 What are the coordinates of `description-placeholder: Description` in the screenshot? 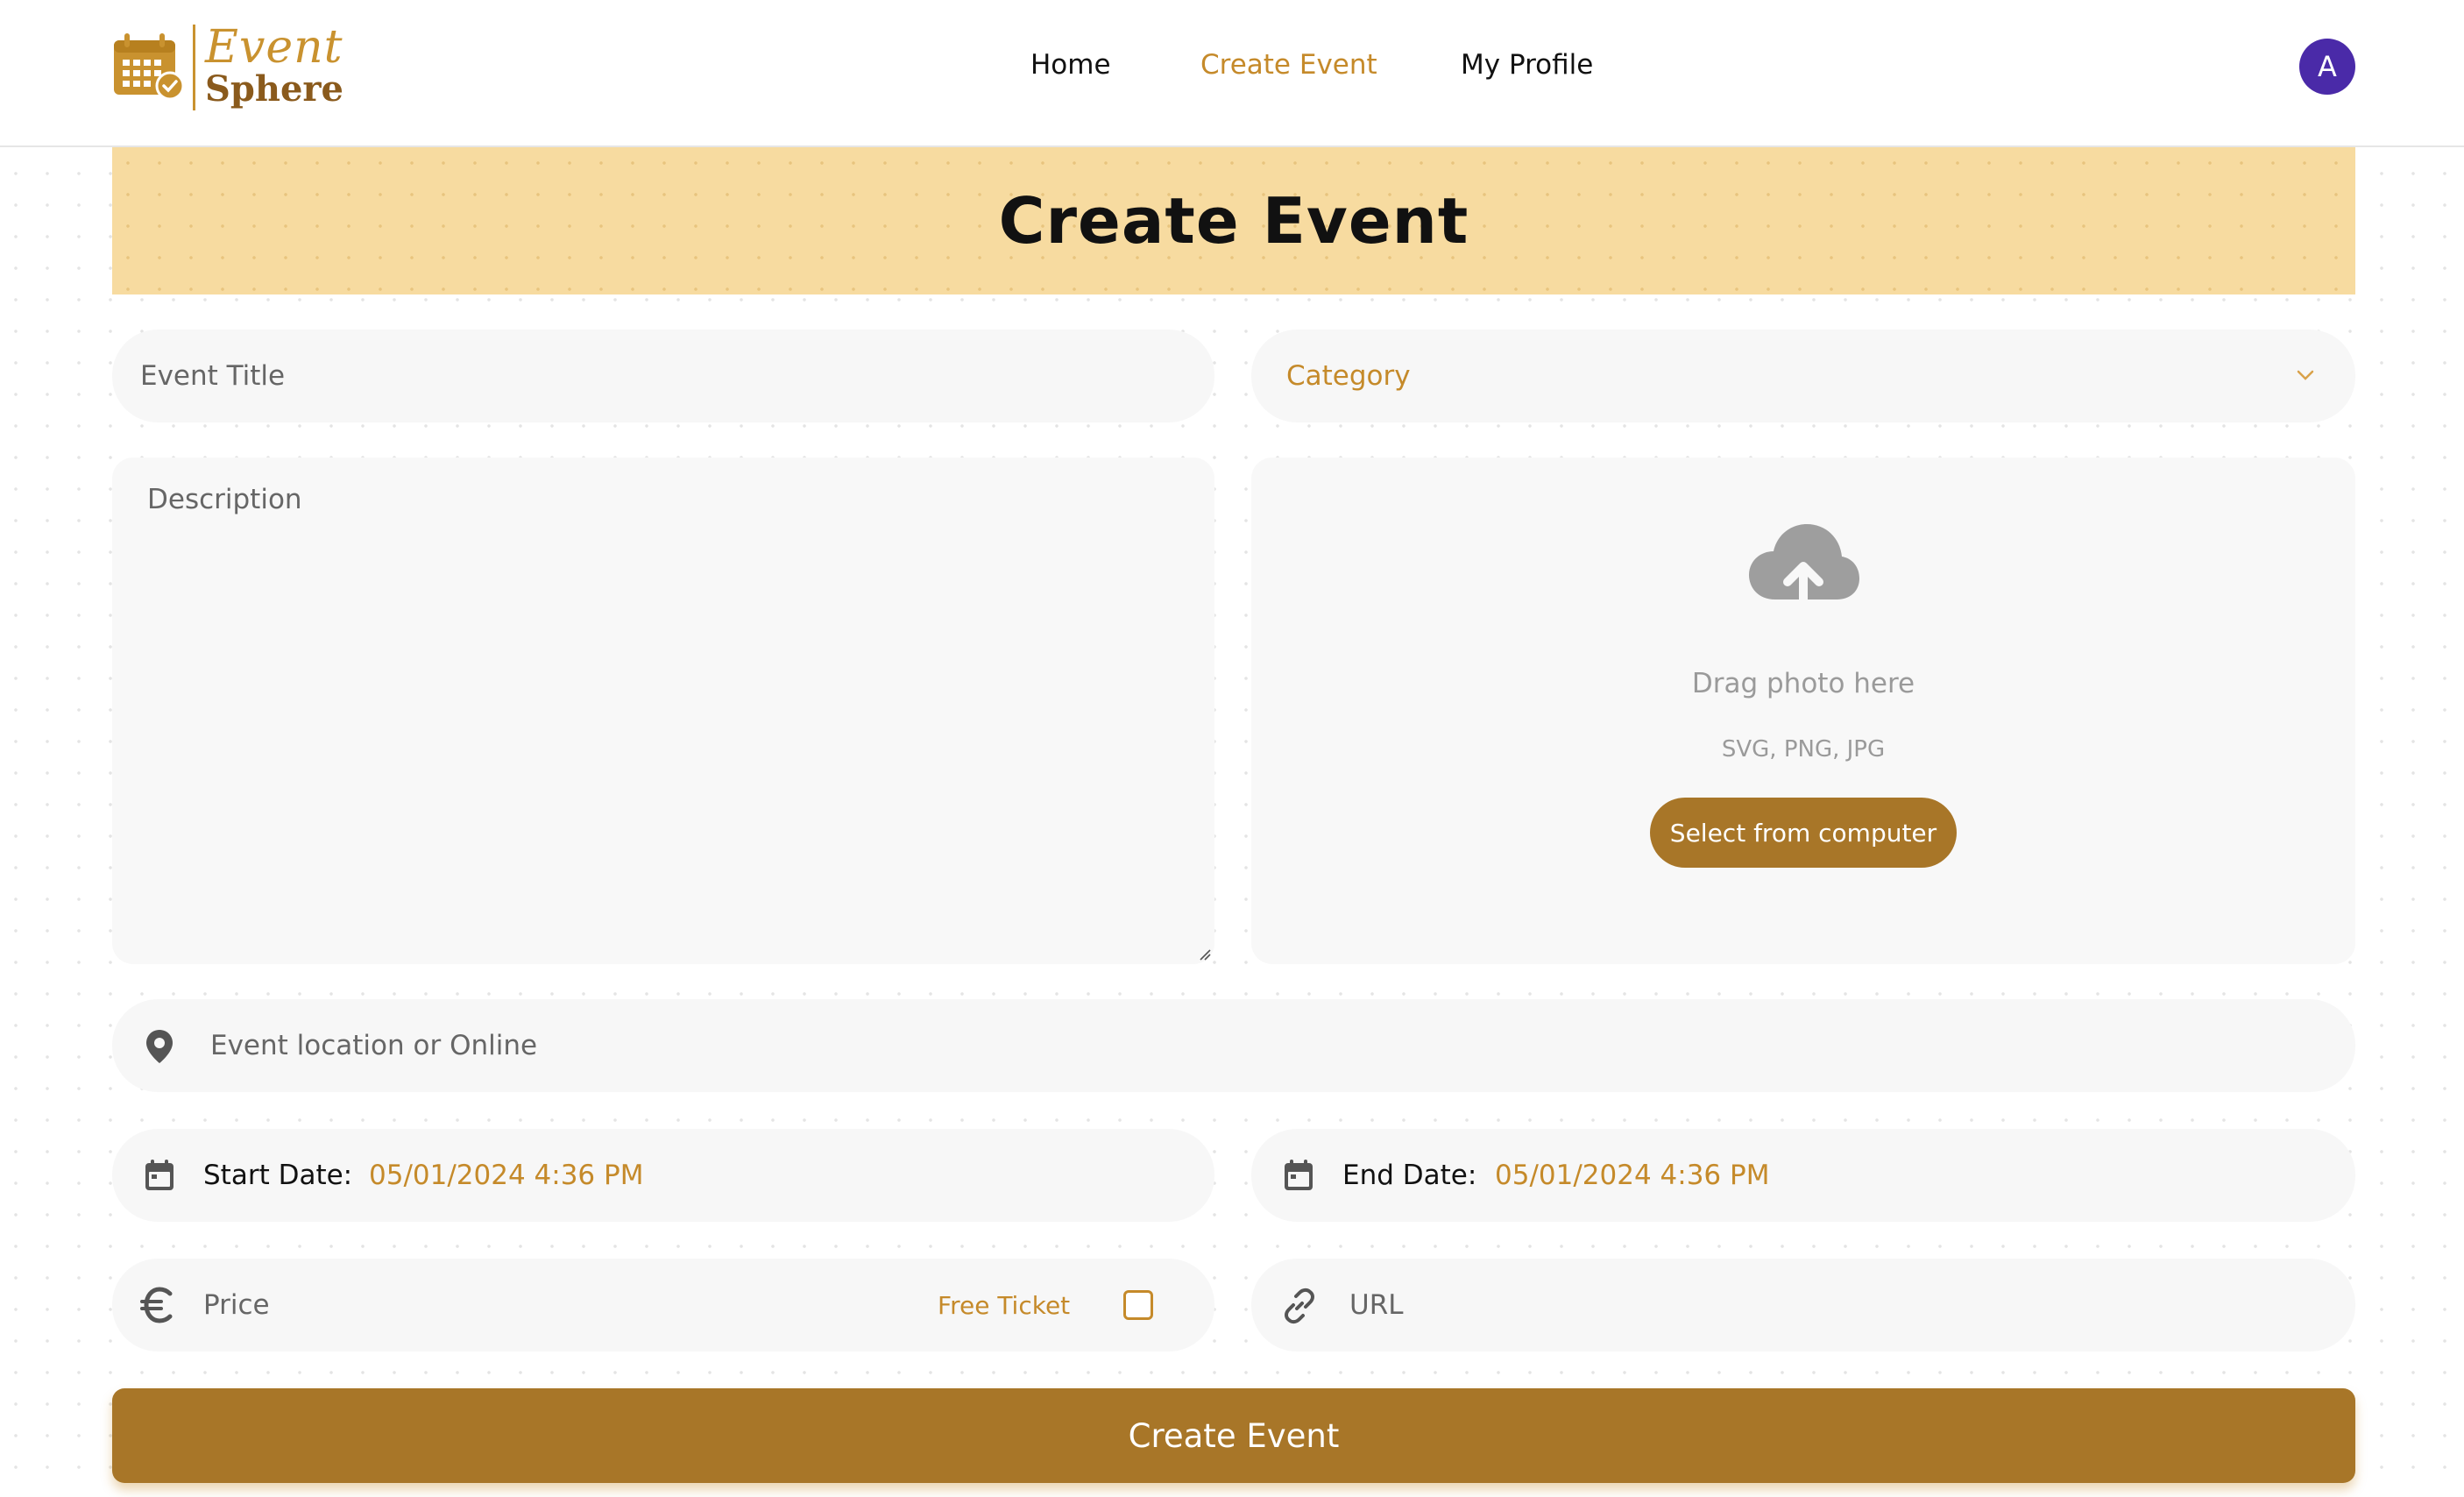 It's located at (224, 499).